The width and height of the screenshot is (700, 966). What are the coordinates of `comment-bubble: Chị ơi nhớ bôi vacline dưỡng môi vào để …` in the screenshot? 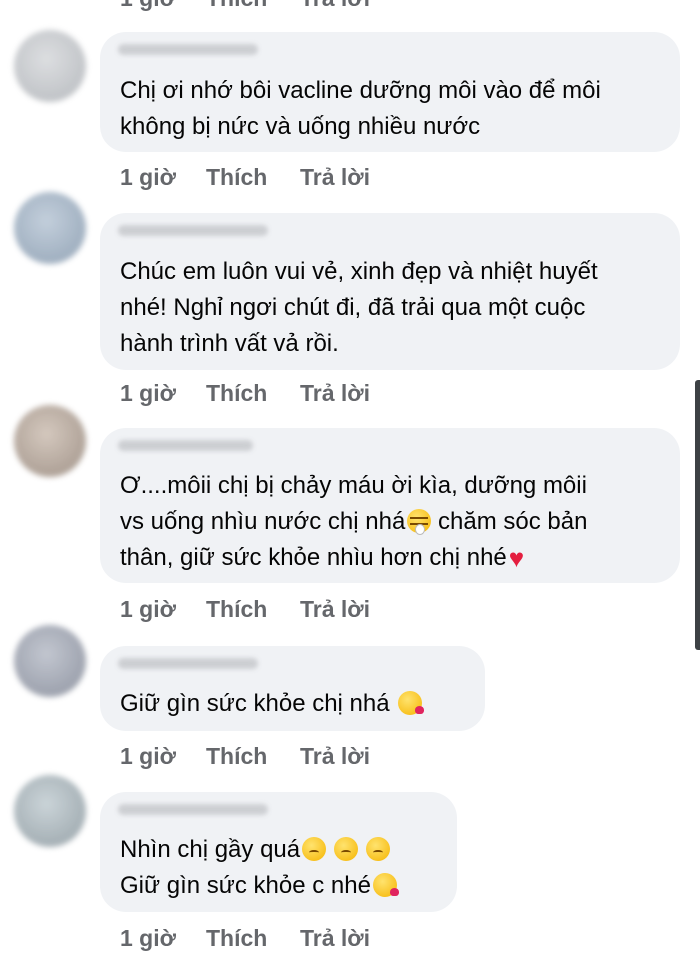 It's located at (390, 92).